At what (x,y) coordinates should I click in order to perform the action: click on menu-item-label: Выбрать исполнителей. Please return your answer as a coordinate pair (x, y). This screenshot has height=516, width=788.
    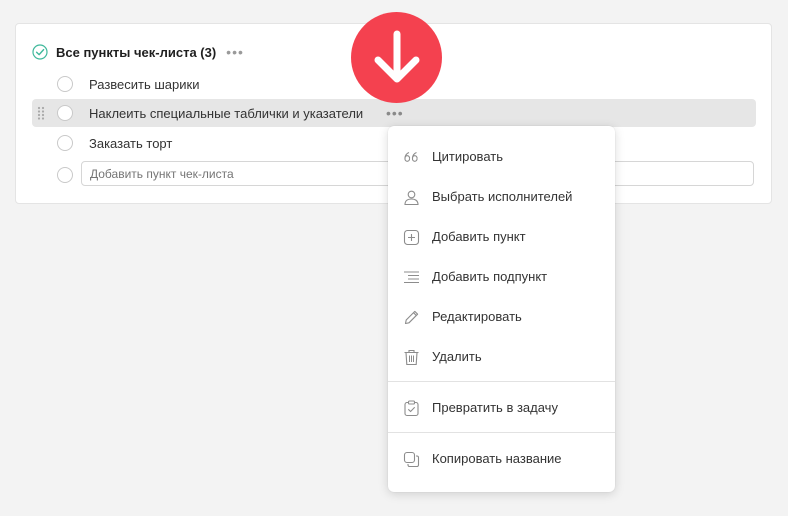
    Looking at the image, I should click on (502, 196).